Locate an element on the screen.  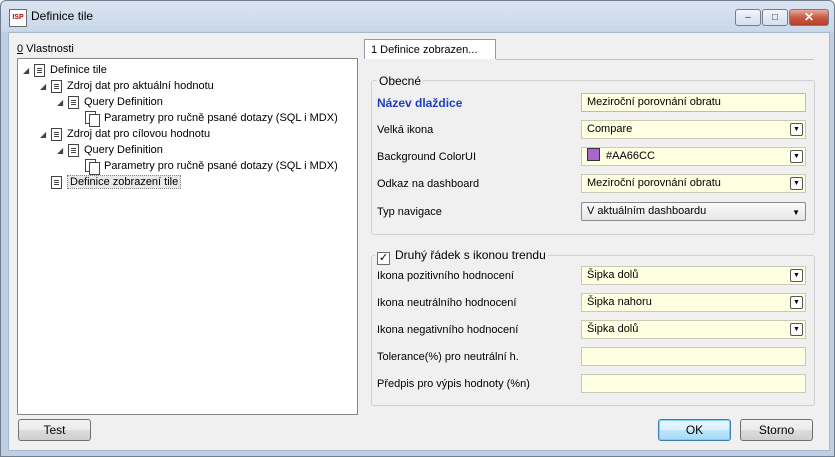
maximize-button: □ is located at coordinates (775, 17).